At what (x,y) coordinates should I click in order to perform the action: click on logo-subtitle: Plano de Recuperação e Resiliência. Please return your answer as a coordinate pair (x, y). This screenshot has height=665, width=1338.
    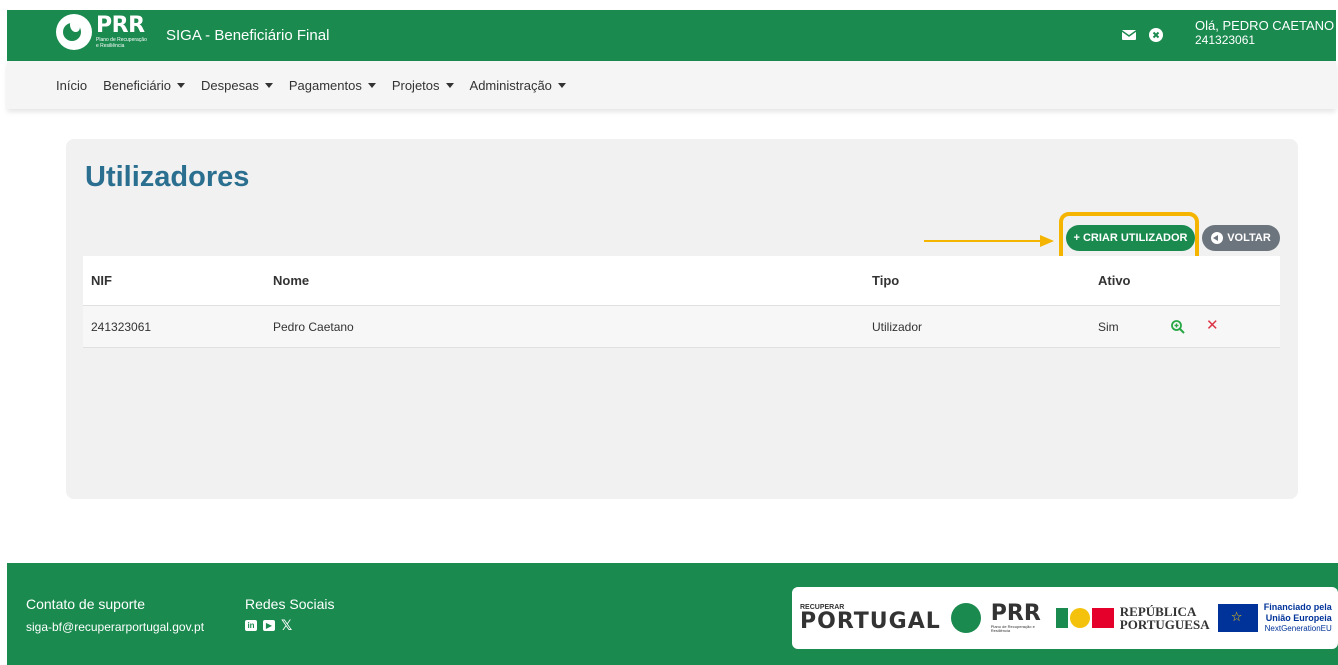
    Looking at the image, I should click on (121, 43).